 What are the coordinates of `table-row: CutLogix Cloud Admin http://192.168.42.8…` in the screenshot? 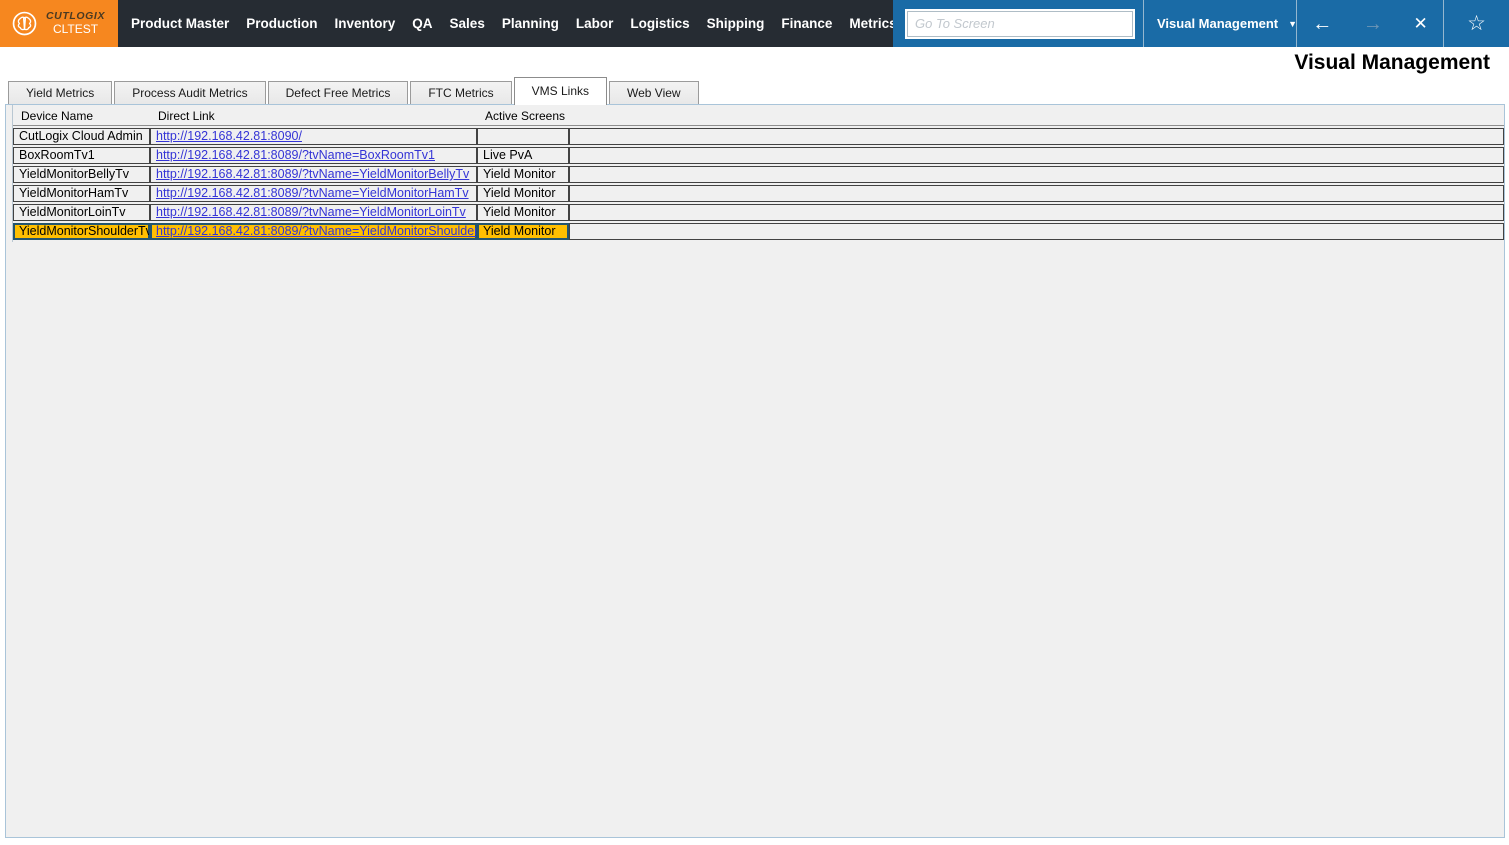 It's located at (758, 136).